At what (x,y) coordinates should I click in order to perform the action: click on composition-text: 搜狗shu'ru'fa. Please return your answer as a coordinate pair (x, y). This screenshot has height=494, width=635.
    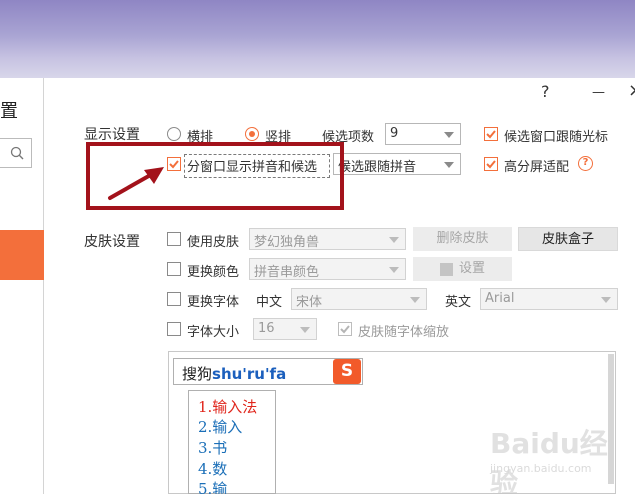
    Looking at the image, I should click on (234, 373).